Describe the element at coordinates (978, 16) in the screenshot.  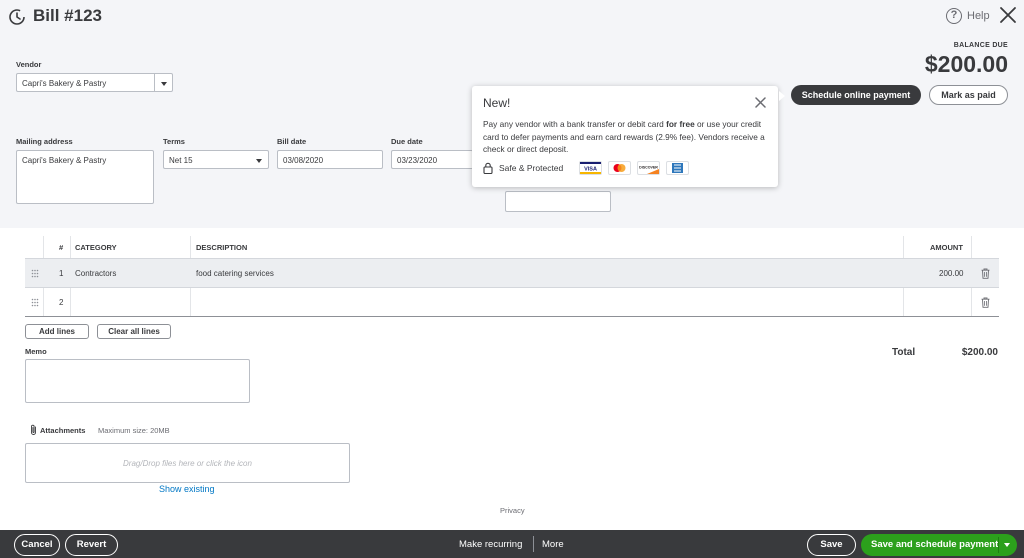
I see `help-link: Help` at that location.